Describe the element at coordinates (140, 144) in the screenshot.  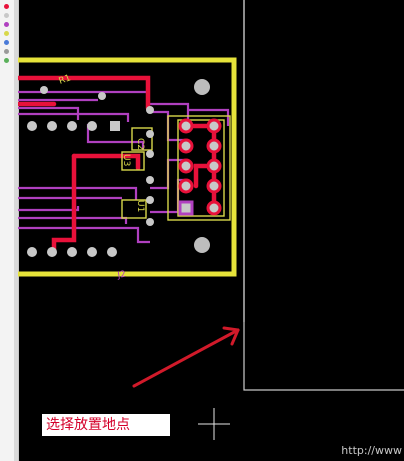
I see `designator-c2: C2` at that location.